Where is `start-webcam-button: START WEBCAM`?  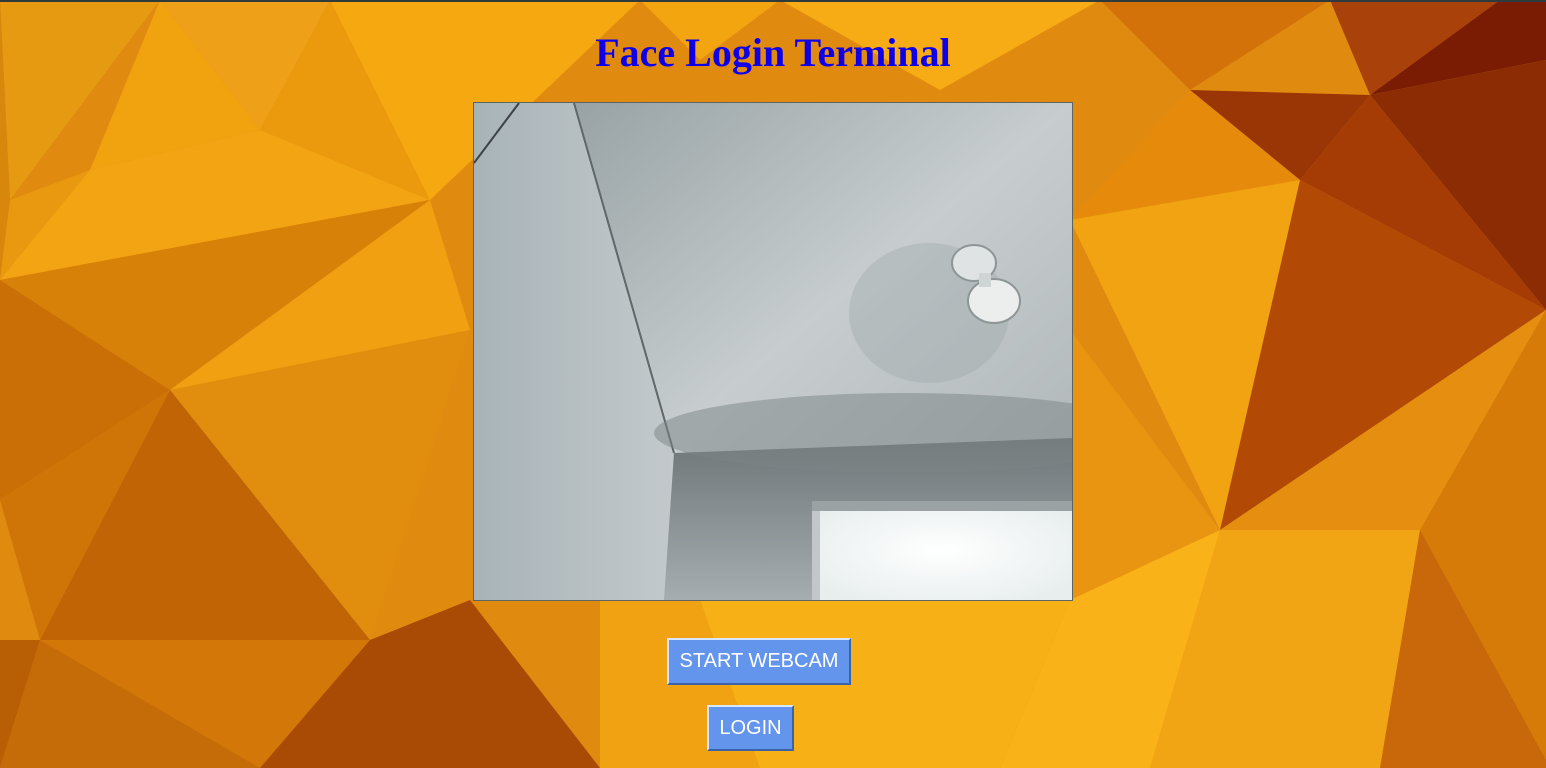
start-webcam-button: START WEBCAM is located at coordinates (759, 661).